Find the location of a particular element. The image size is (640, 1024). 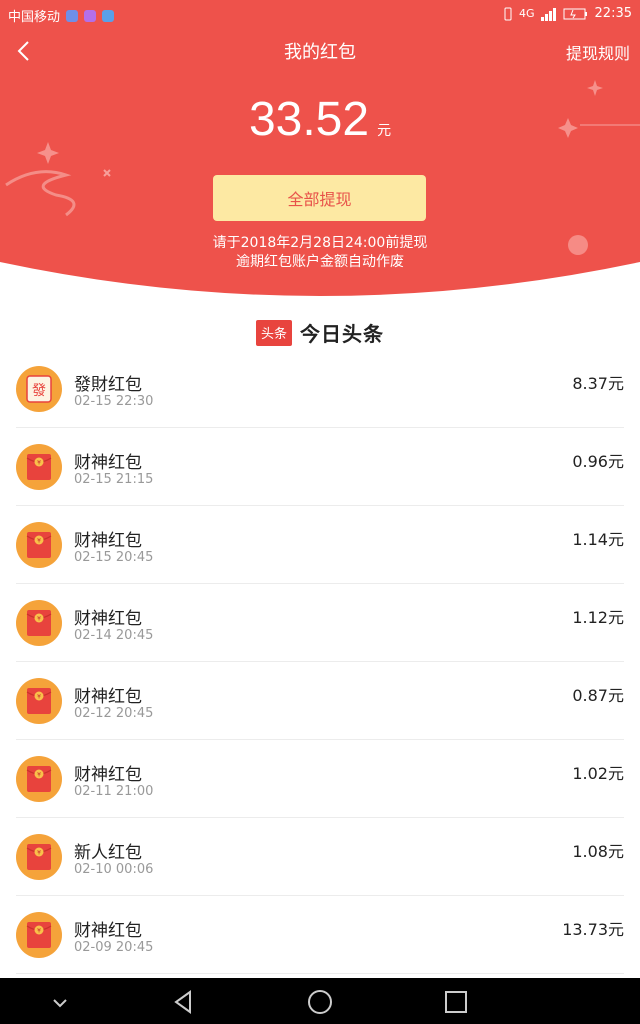

vibrate-icon is located at coordinates (508, 13).